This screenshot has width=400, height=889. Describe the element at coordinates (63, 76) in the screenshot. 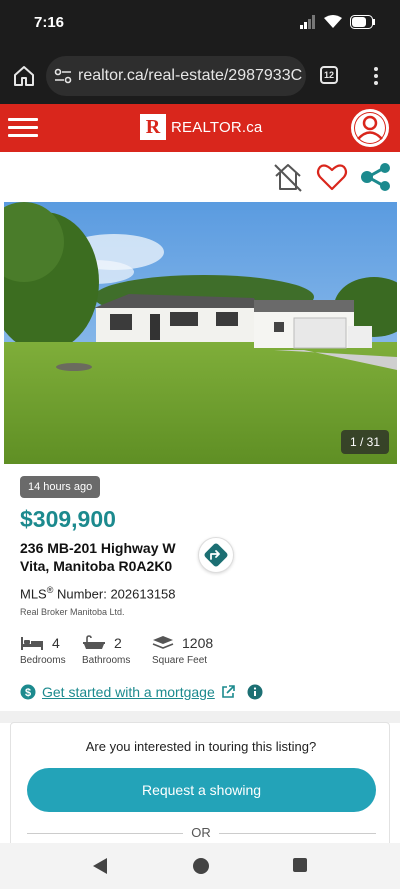

I see `site-settings-icon` at that location.